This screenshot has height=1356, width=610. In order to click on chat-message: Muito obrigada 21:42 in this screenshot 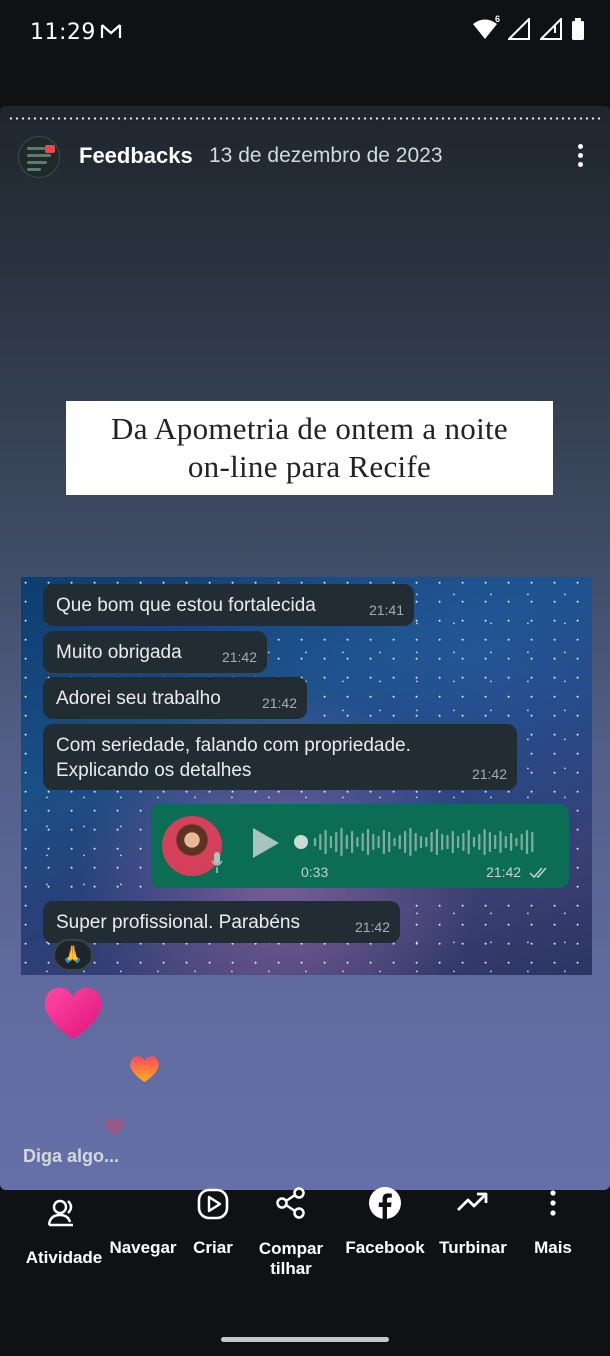, I will do `click(155, 652)`.